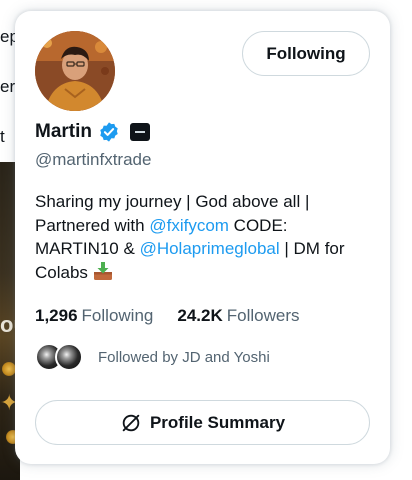 The height and width of the screenshot is (480, 412). Describe the element at coordinates (210, 248) in the screenshot. I see `bio-mention-link: @Holaprimeglobal` at that location.